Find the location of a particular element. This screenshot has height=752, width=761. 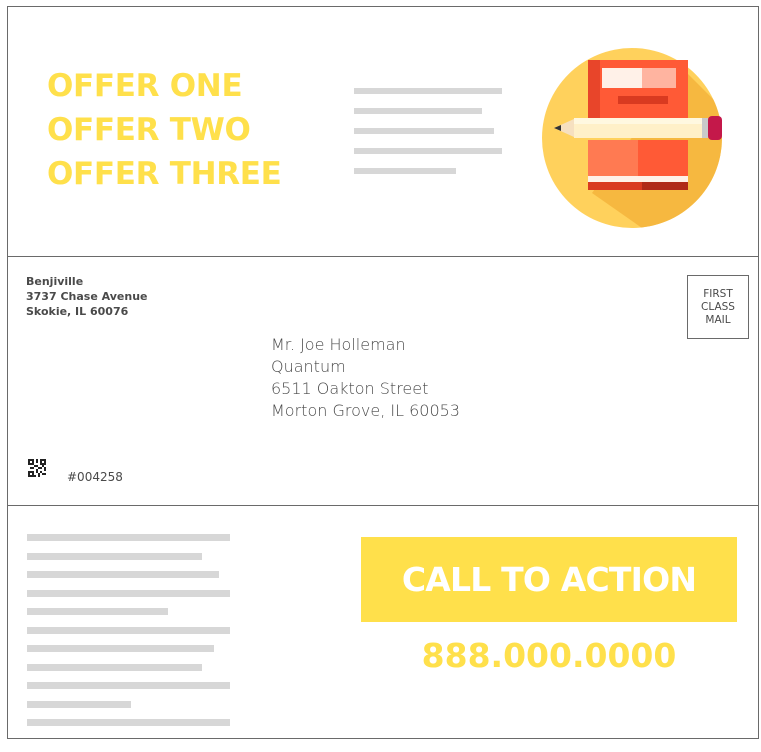

sender-city: Skokie, IL 60076 is located at coordinates (77, 311).